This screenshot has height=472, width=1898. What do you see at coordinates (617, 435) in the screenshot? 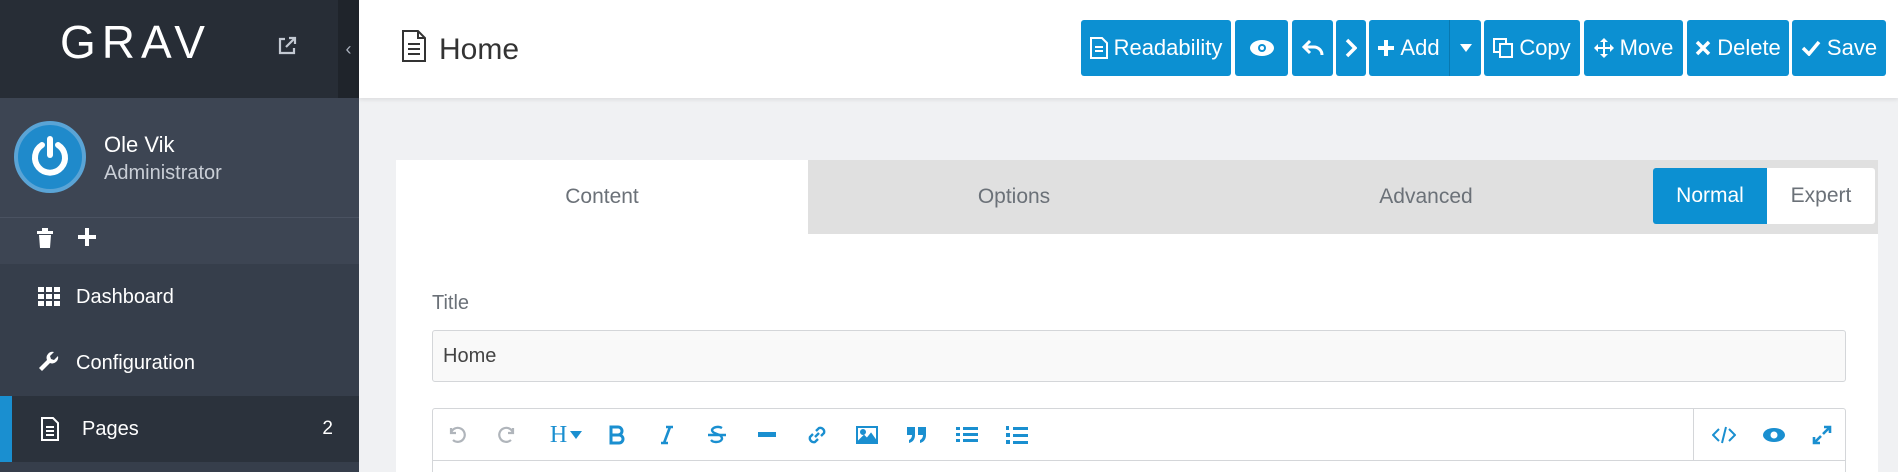
I see `bold-icon` at bounding box center [617, 435].